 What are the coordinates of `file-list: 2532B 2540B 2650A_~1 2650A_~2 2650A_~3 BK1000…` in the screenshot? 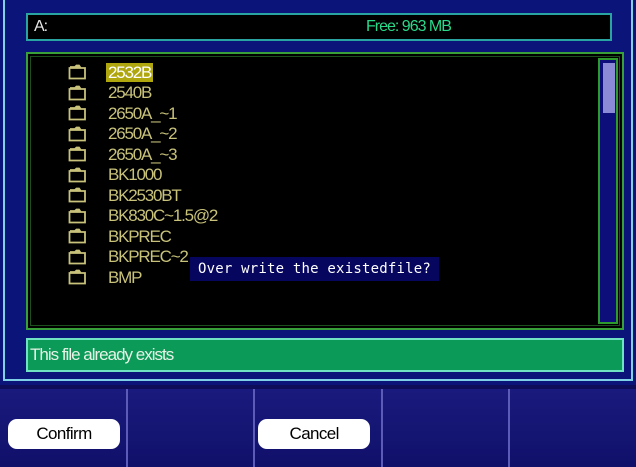 It's located at (143, 175).